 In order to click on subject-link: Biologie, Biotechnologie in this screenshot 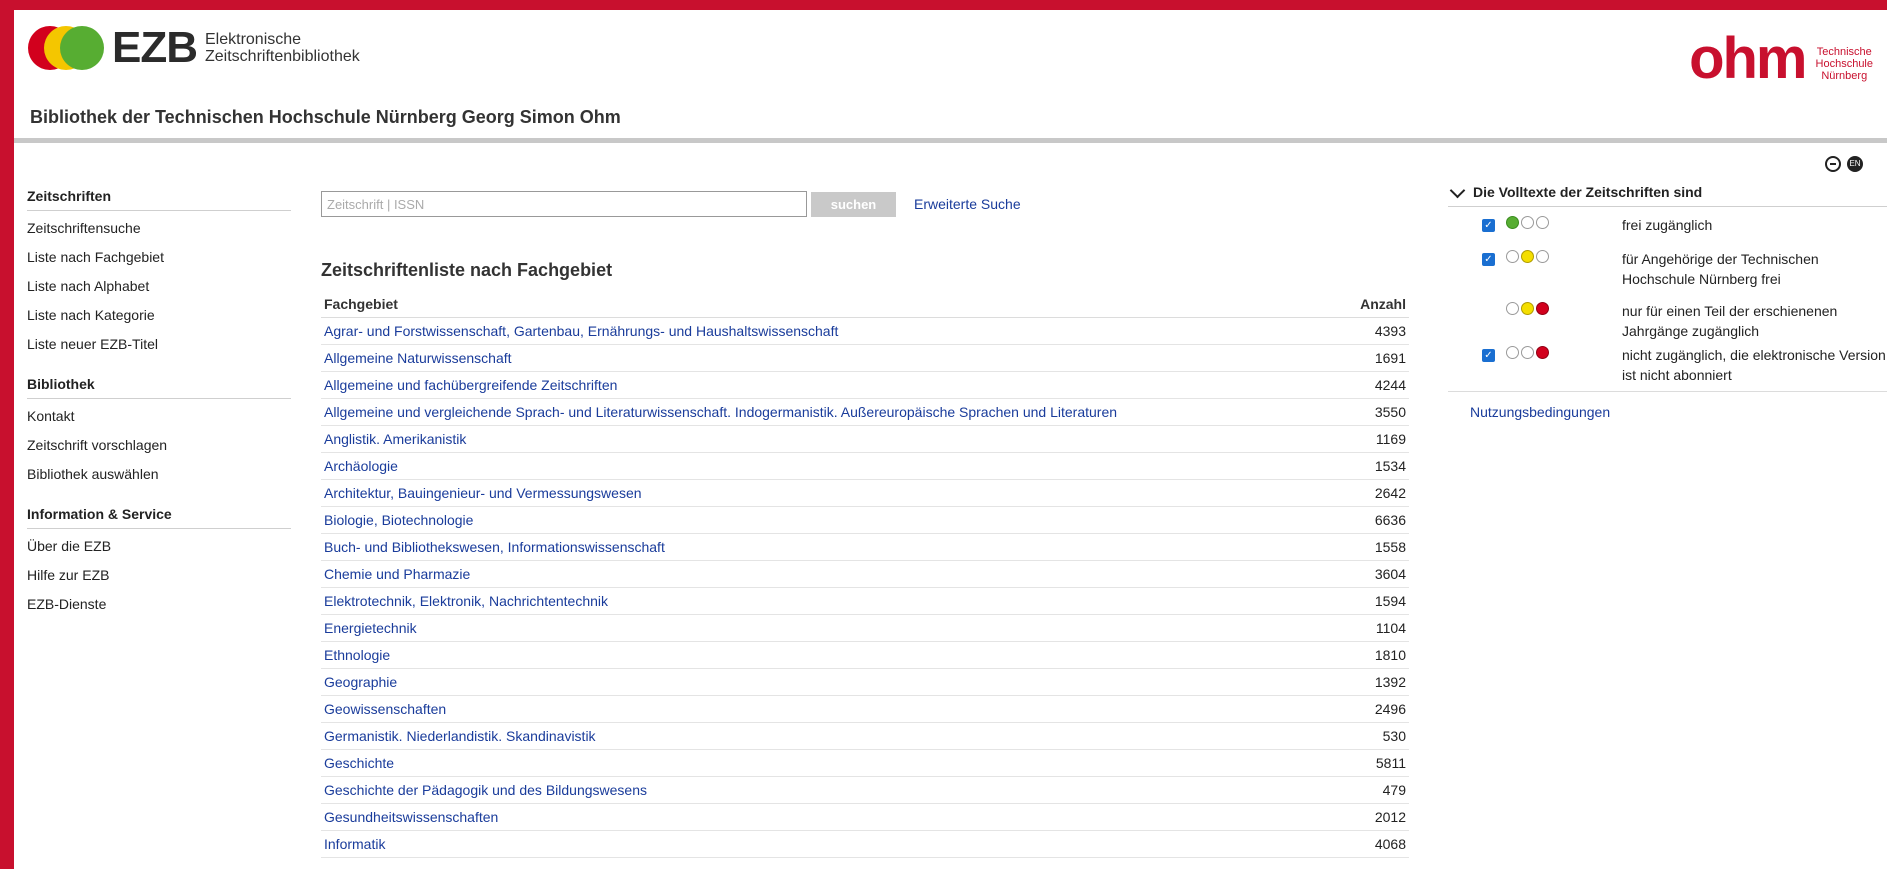, I will do `click(832, 520)`.